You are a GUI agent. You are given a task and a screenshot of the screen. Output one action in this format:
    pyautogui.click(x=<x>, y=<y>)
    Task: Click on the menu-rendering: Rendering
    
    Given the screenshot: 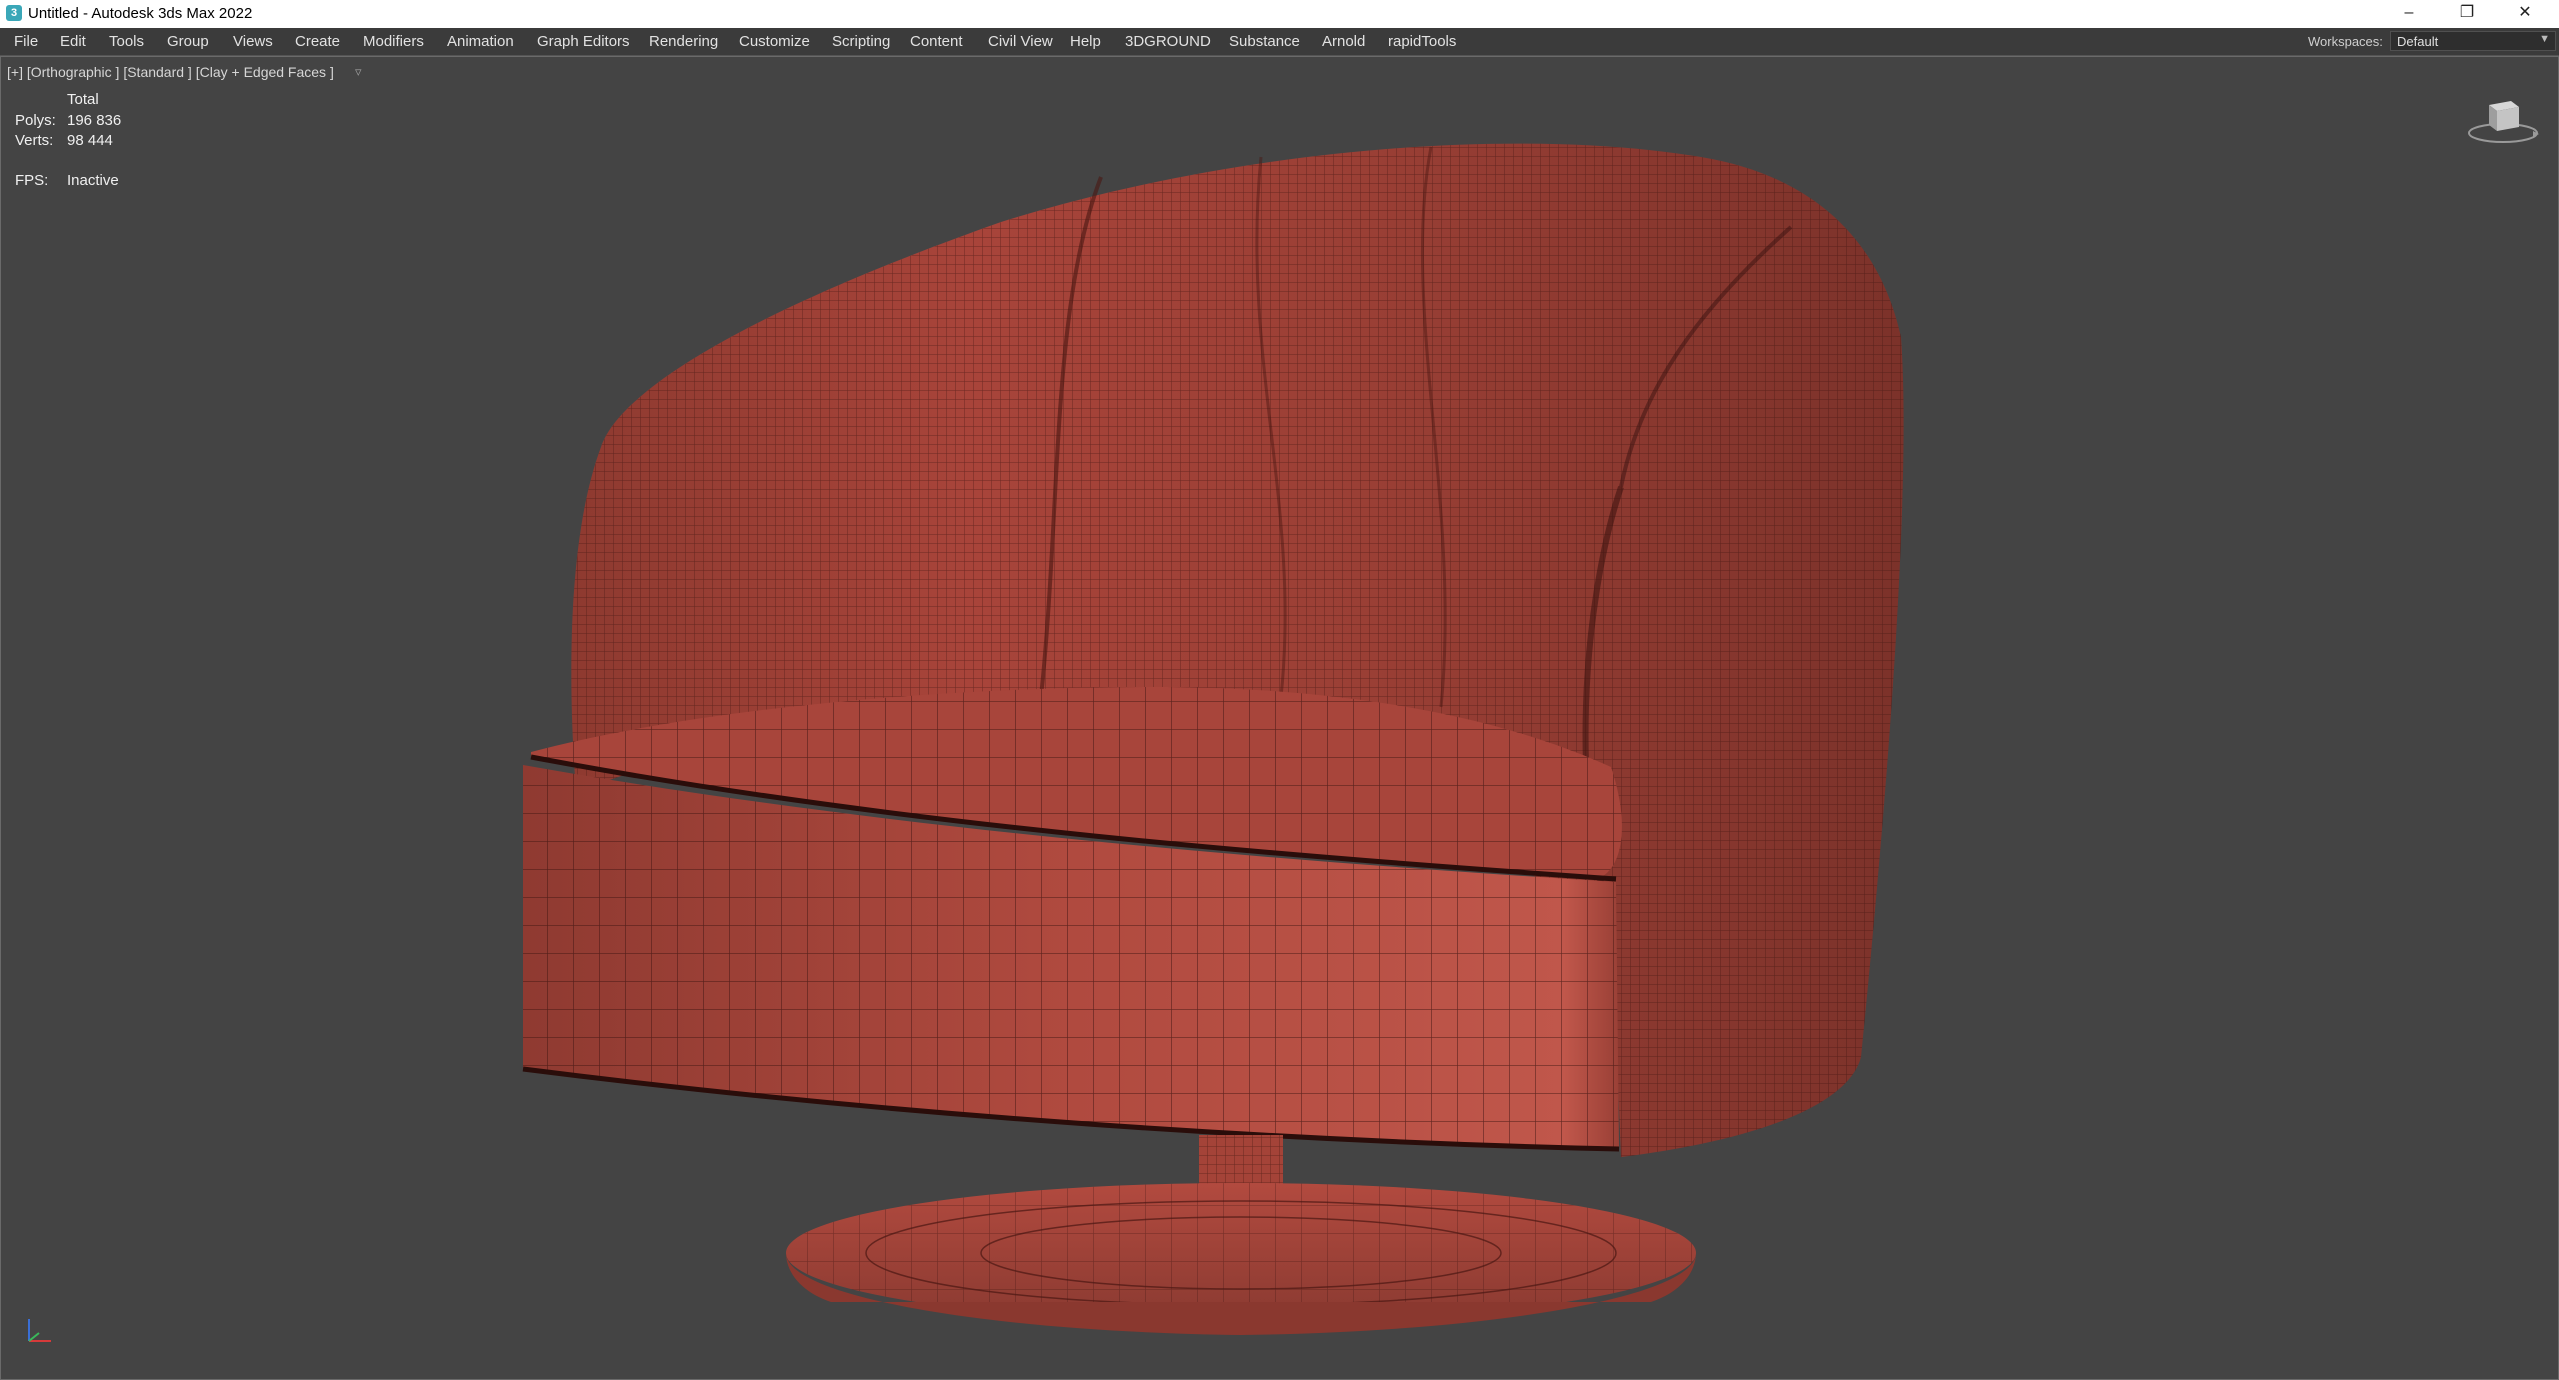 What is the action you would take?
    pyautogui.click(x=683, y=41)
    